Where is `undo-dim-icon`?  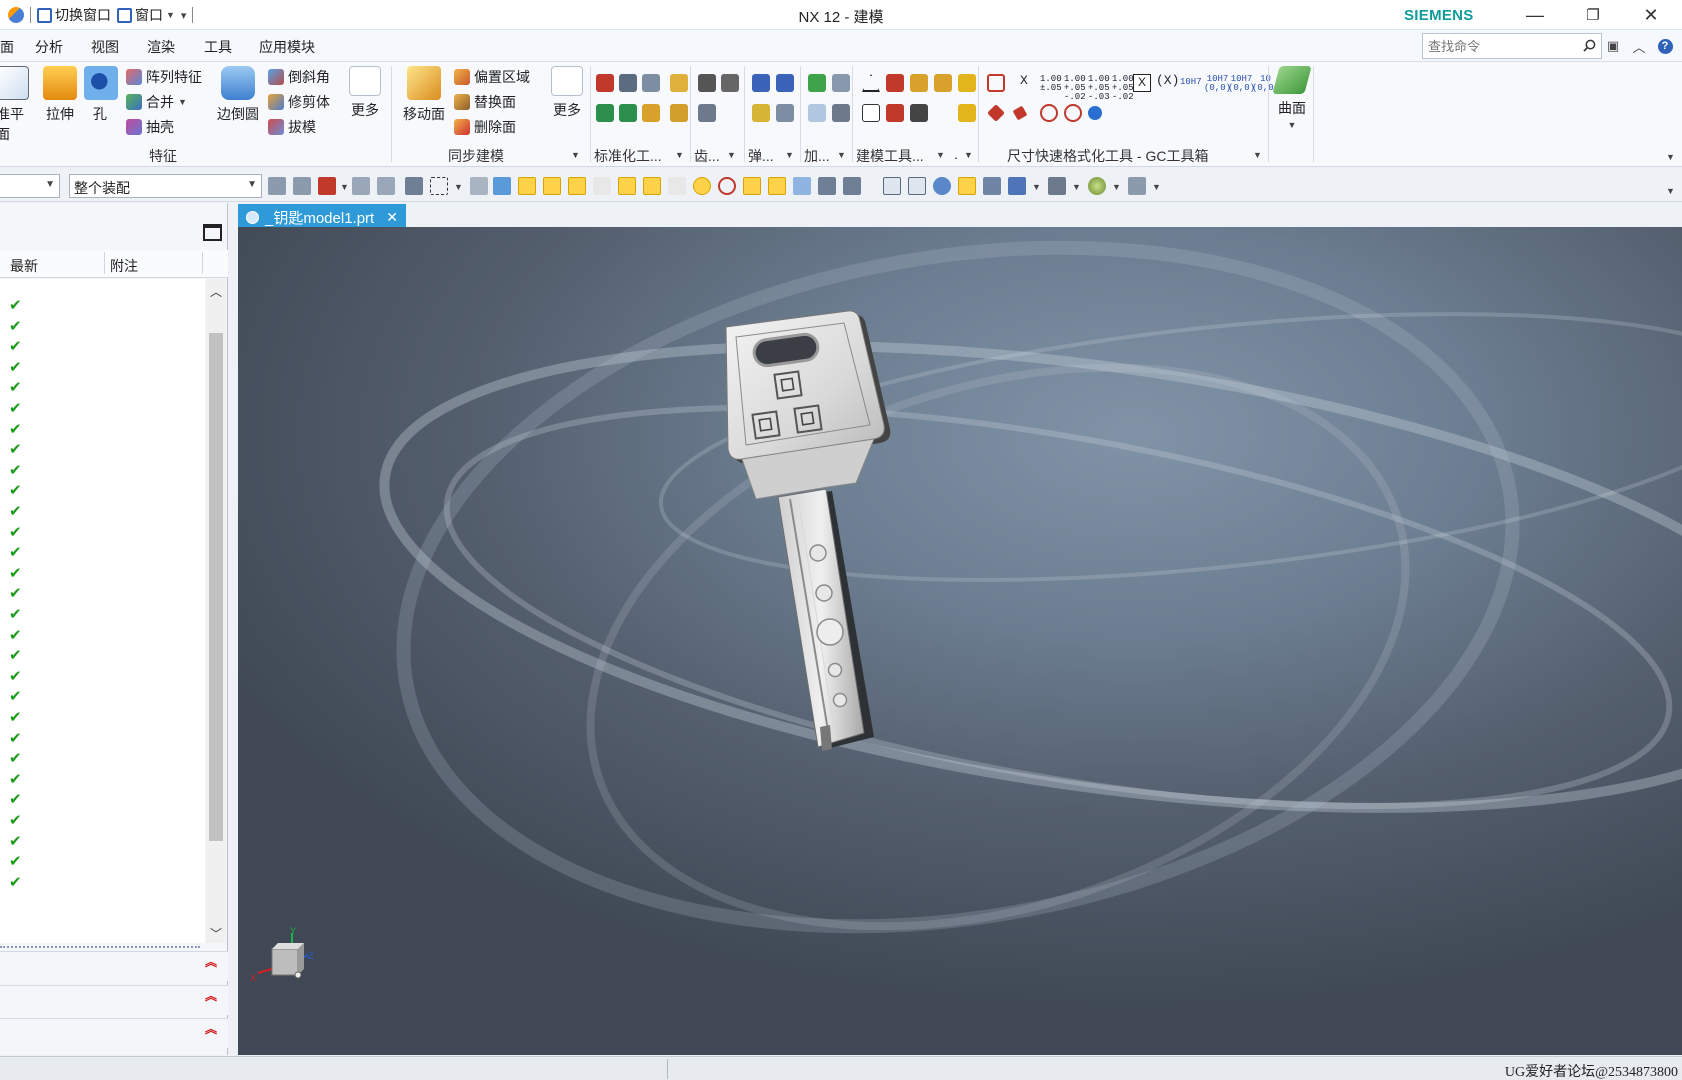 undo-dim-icon is located at coordinates (1095, 113).